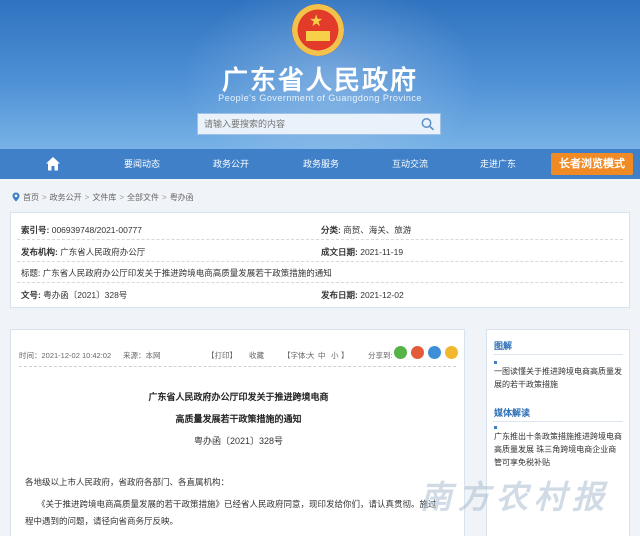 The height and width of the screenshot is (536, 640). What do you see at coordinates (238, 397) in the screenshot?
I see `article-title-line1: 广东省人民政府办公厅印发关于推进跨境电商` at bounding box center [238, 397].